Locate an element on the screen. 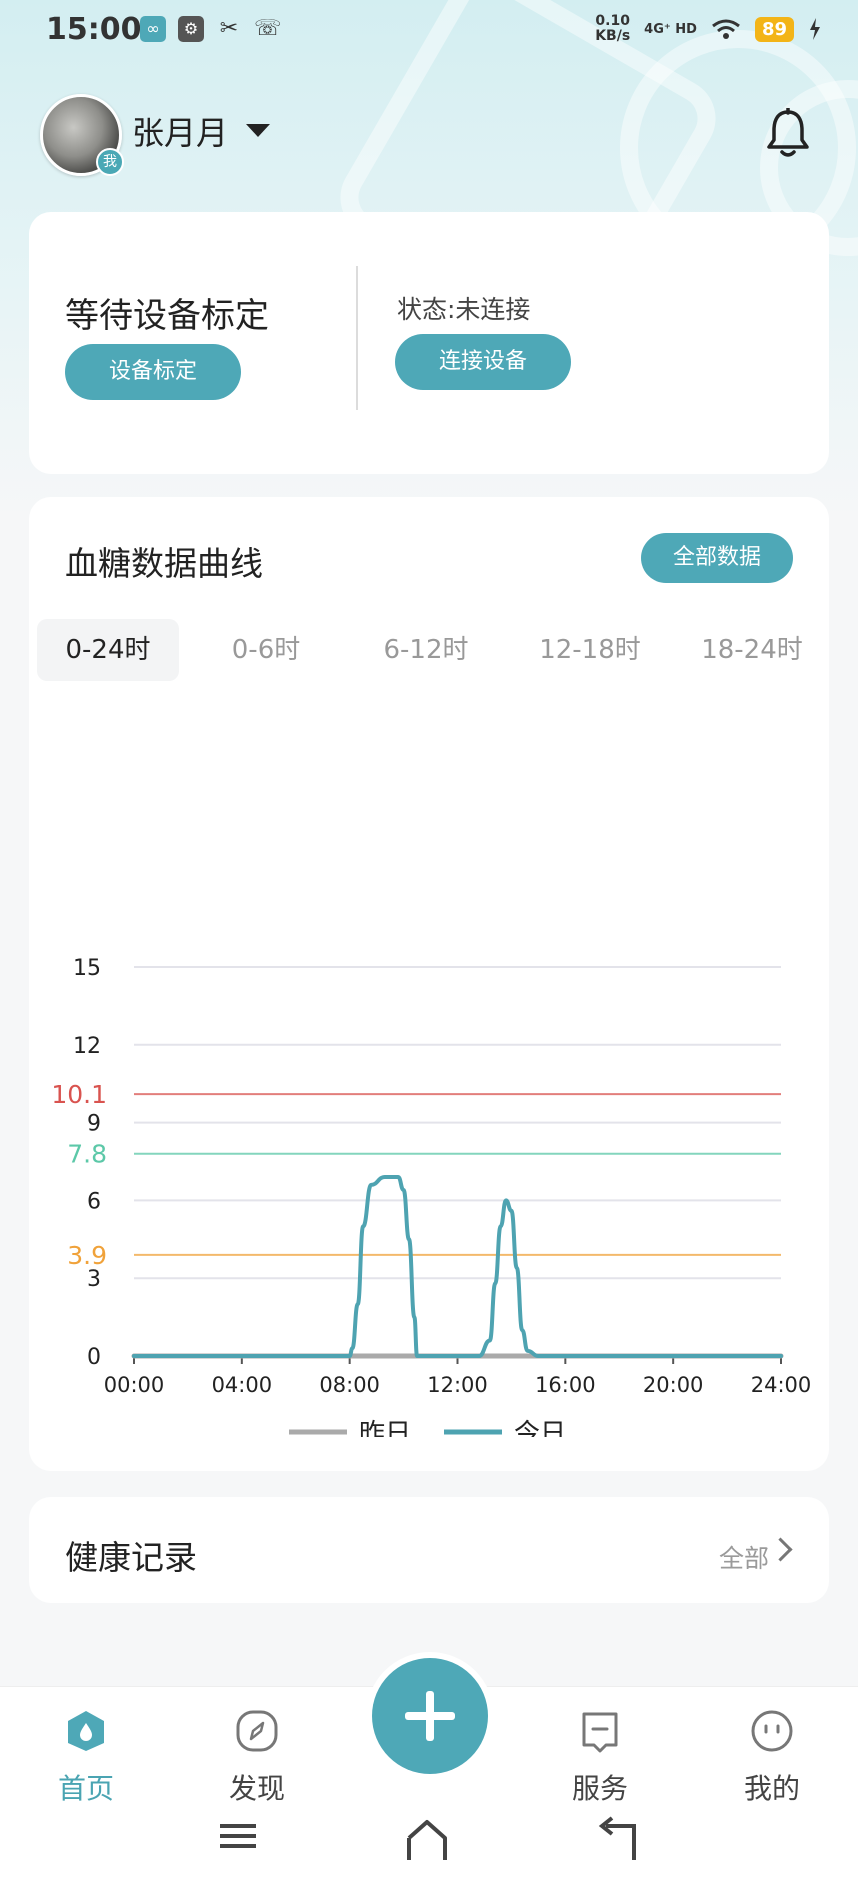 Image resolution: width=858 pixels, height=1880 pixels. reference-label: 3.9 is located at coordinates (87, 1255).